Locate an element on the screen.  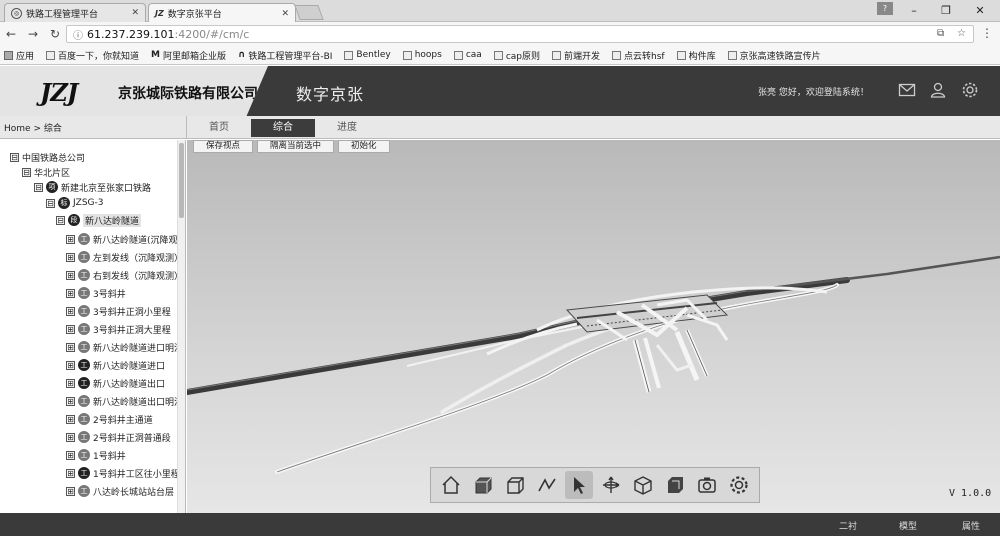
tree-node-label: 八达岭长城站站台层 is located at coordinates (133, 491).